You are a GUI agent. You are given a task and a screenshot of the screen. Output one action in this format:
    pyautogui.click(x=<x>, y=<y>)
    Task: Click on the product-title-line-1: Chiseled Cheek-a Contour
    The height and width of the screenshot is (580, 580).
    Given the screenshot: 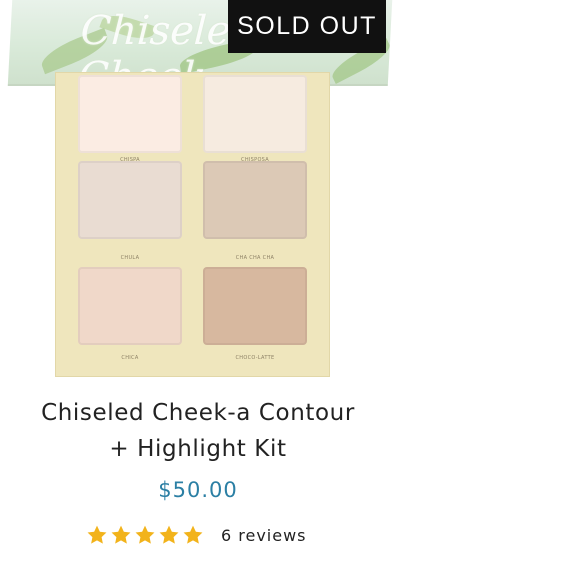 What is the action you would take?
    pyautogui.click(x=198, y=413)
    